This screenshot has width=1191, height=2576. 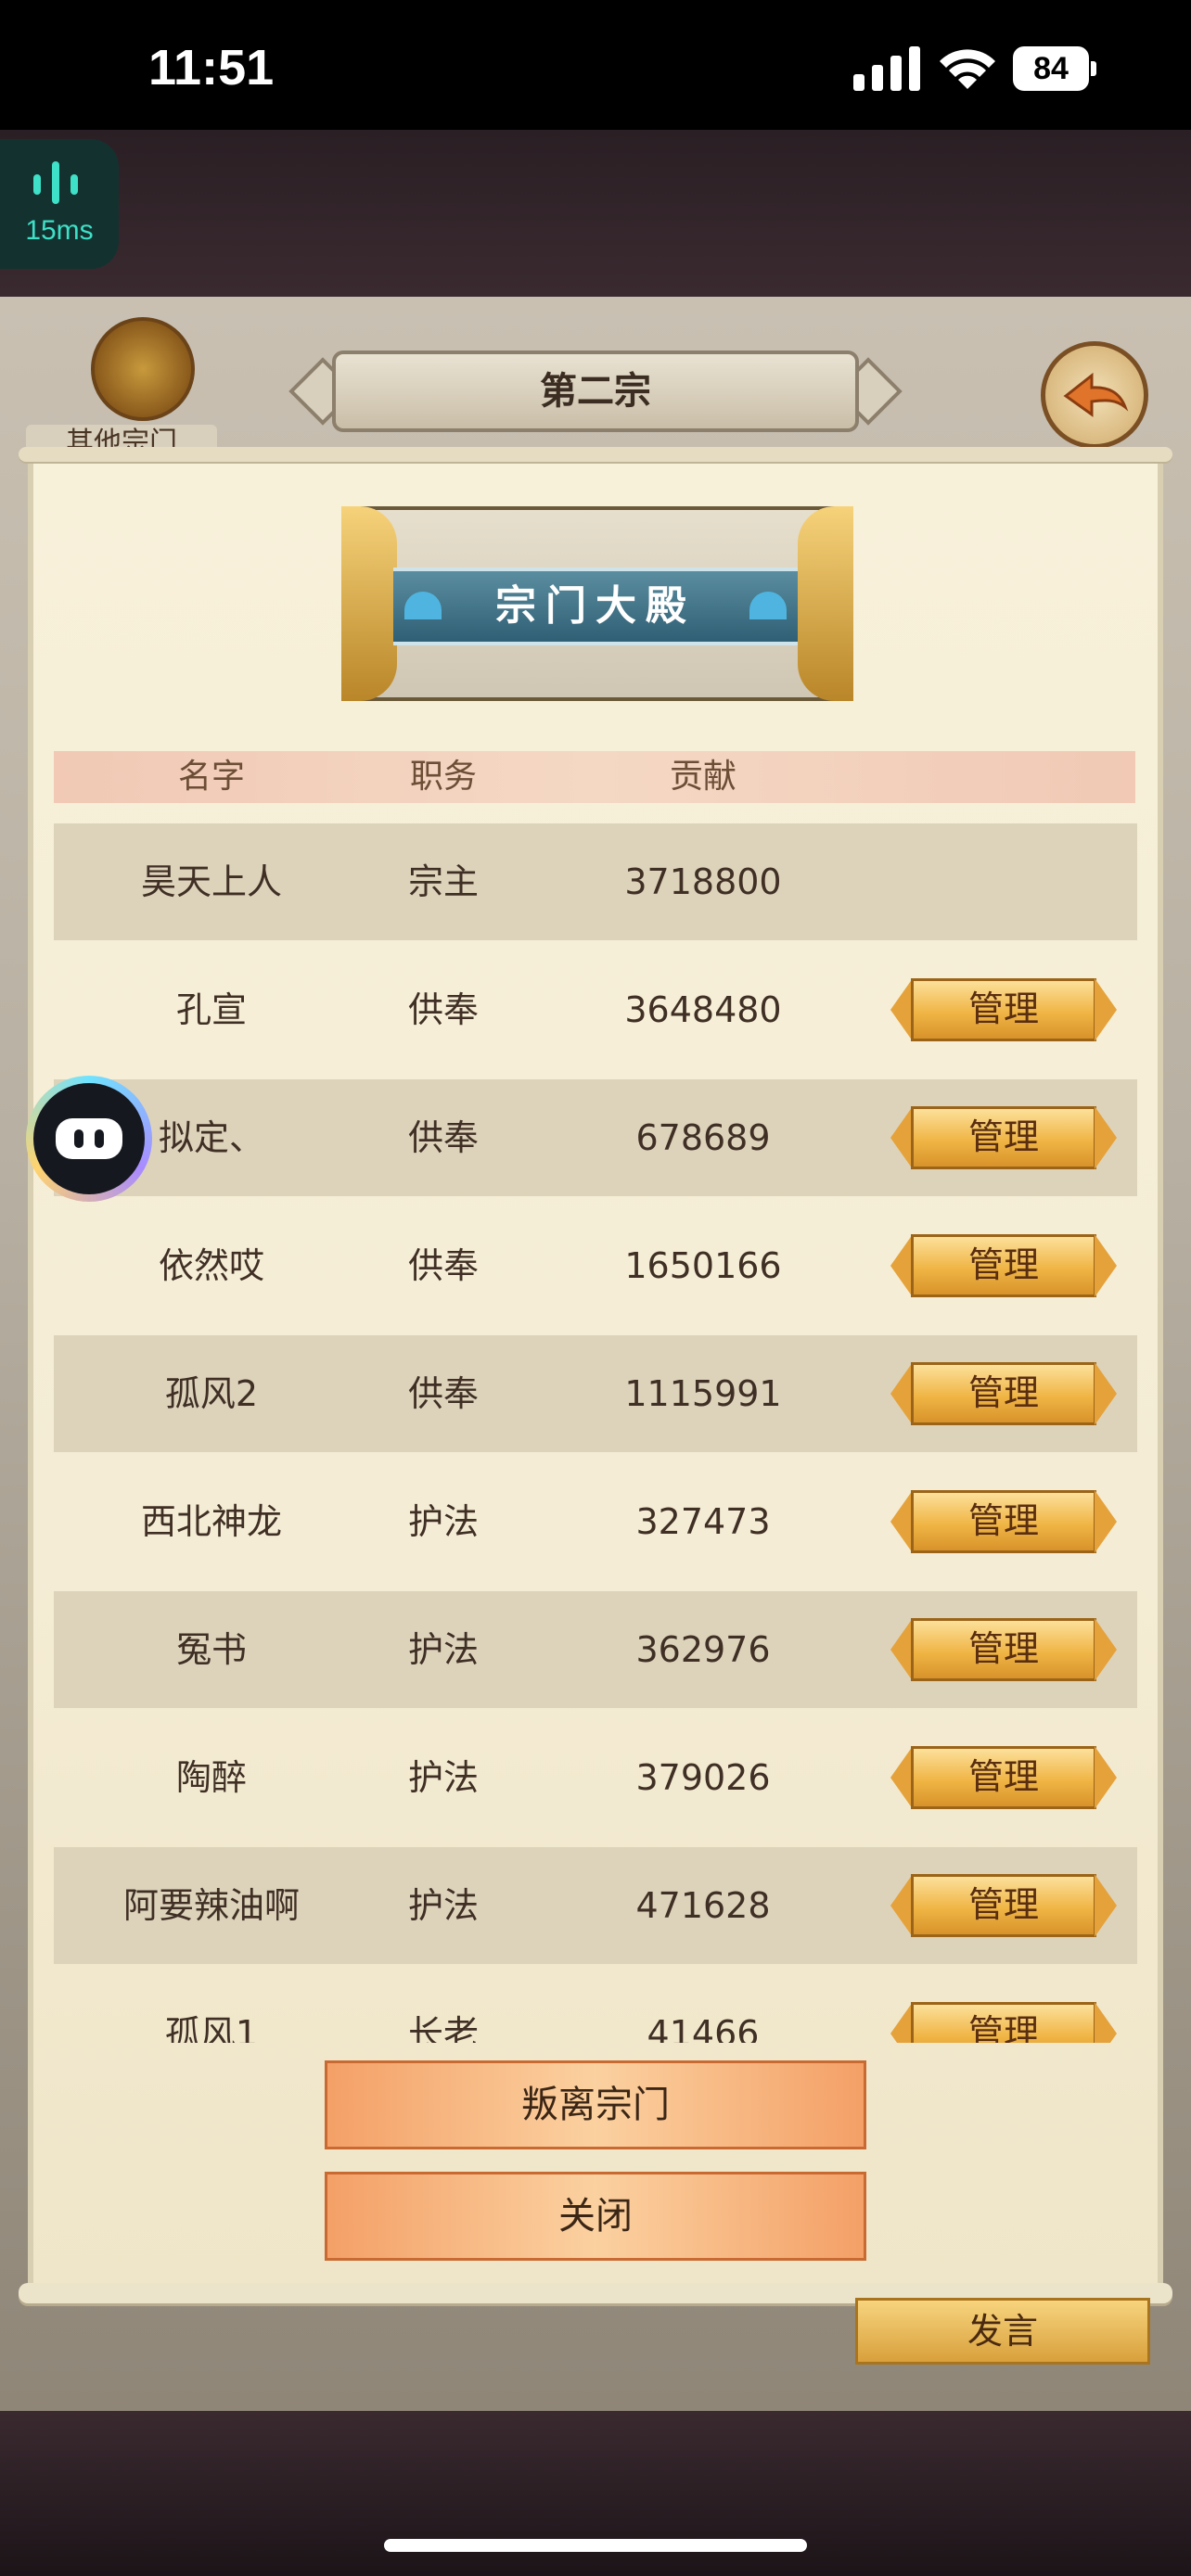 What do you see at coordinates (211, 1265) in the screenshot?
I see `member-name: 依然哎` at bounding box center [211, 1265].